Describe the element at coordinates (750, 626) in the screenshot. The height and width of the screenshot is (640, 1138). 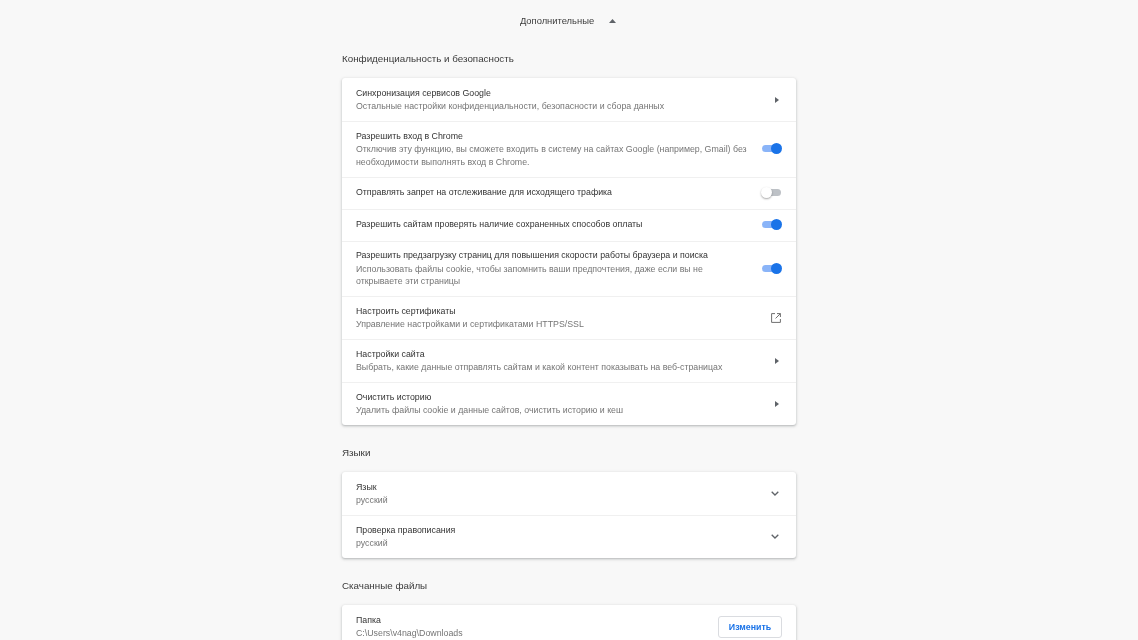
I see `change-button: Изменить` at that location.